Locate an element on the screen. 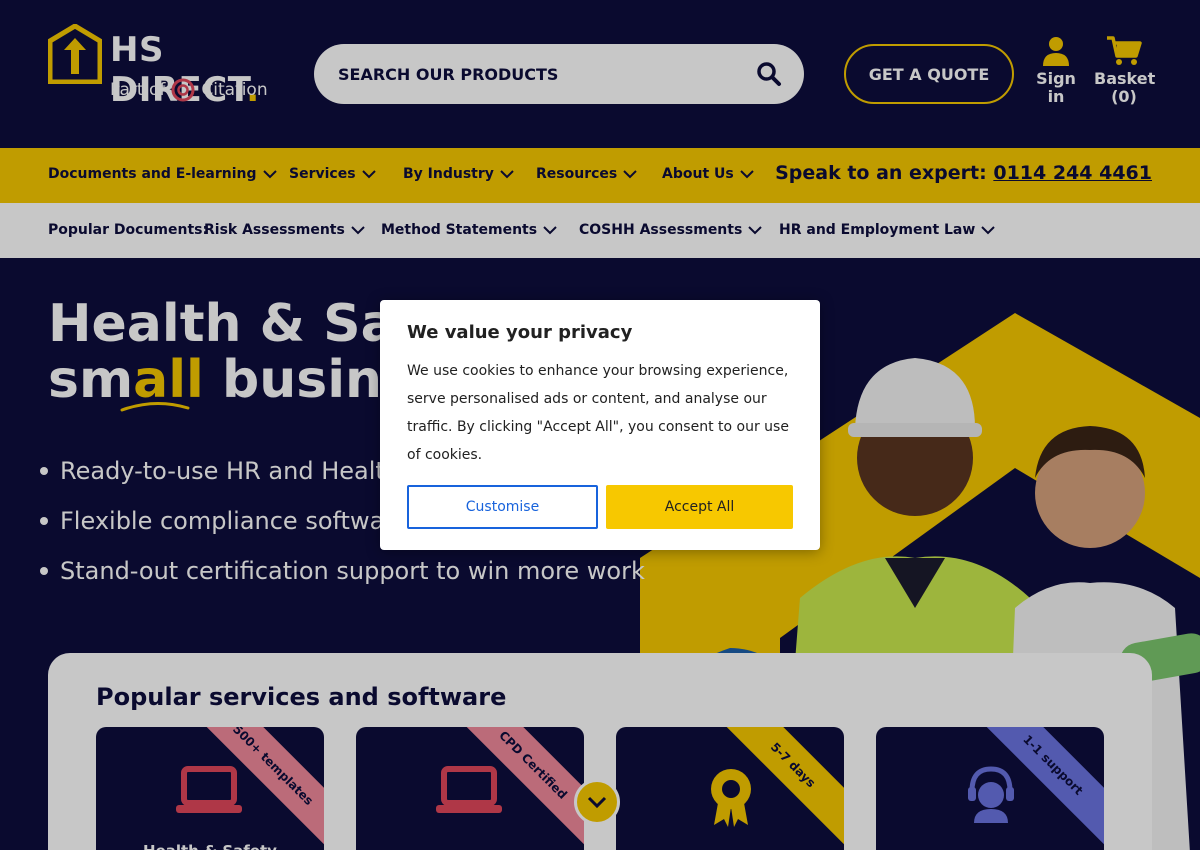  accept-all-button: Accept All is located at coordinates (699, 507).